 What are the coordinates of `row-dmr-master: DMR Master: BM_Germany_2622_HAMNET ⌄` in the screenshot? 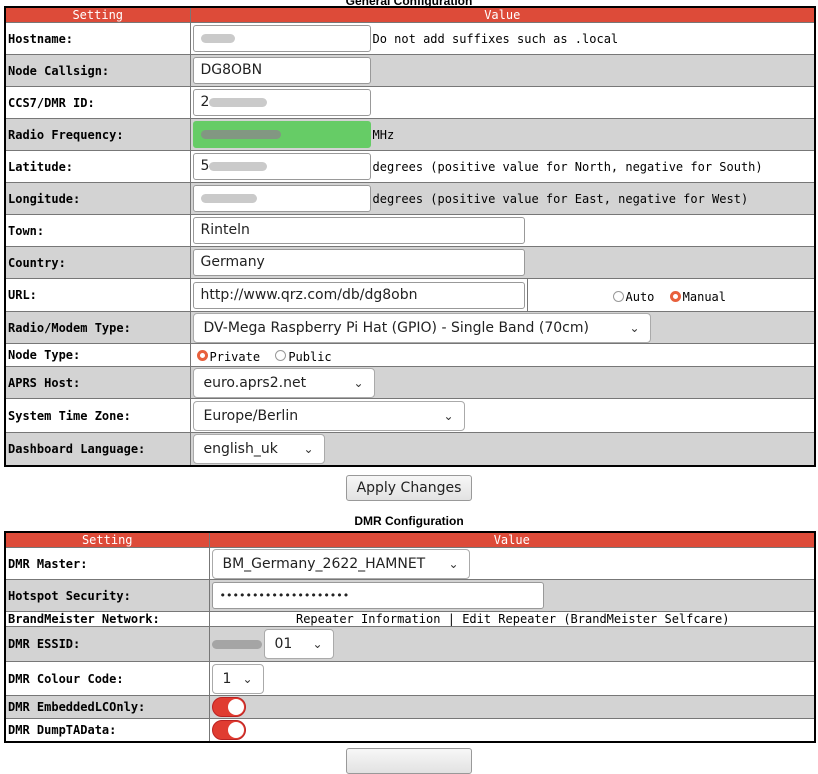 It's located at (410, 563).